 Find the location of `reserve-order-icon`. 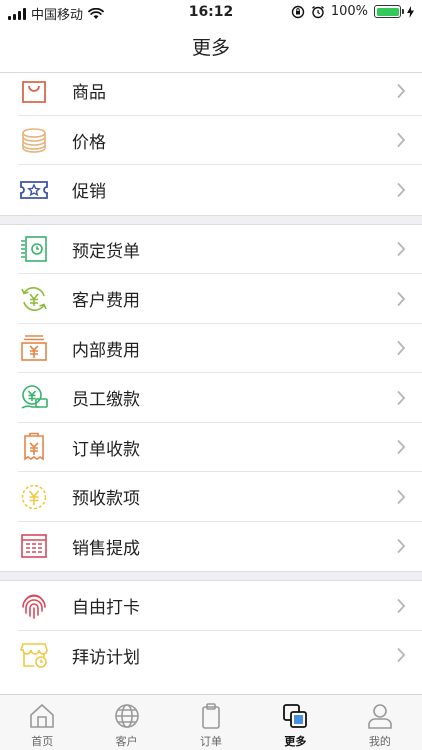

reserve-order-icon is located at coordinates (34, 249).